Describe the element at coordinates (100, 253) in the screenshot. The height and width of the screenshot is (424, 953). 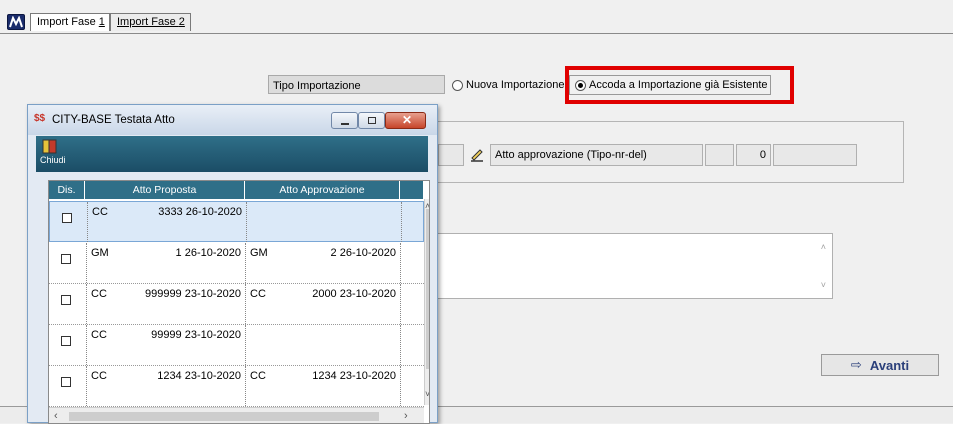
I see `proposal-type: GM` at that location.